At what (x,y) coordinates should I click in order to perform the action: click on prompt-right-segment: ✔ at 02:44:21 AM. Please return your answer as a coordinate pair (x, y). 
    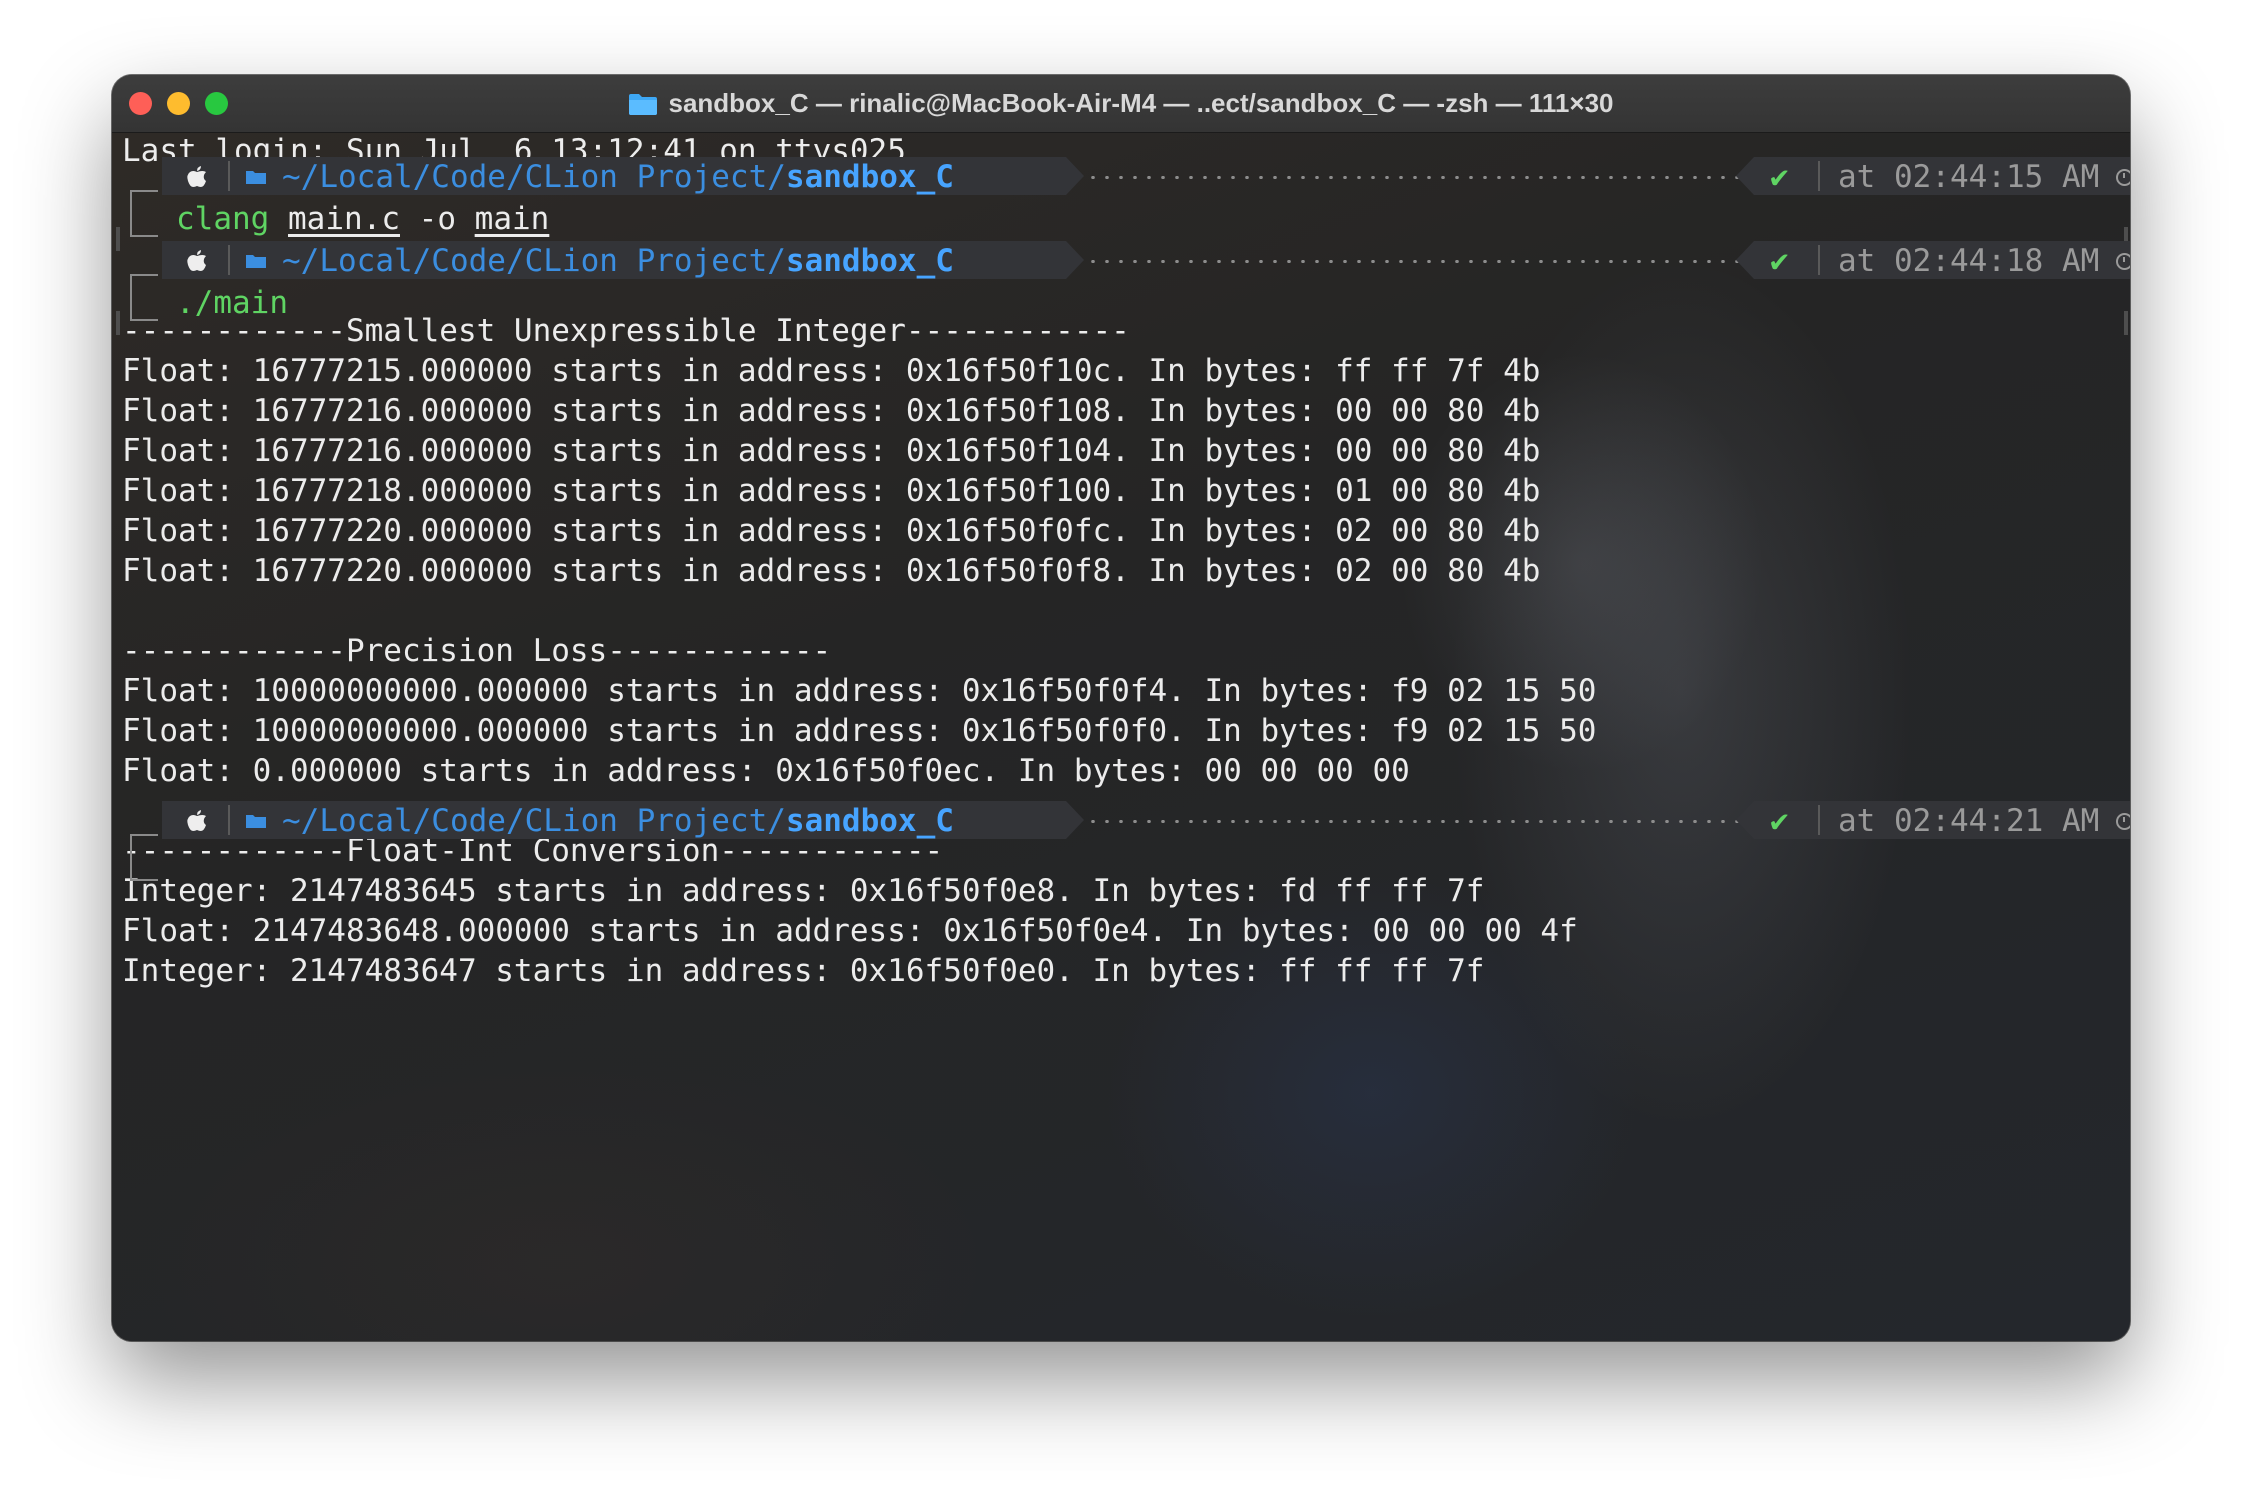
    Looking at the image, I should click on (1933, 820).